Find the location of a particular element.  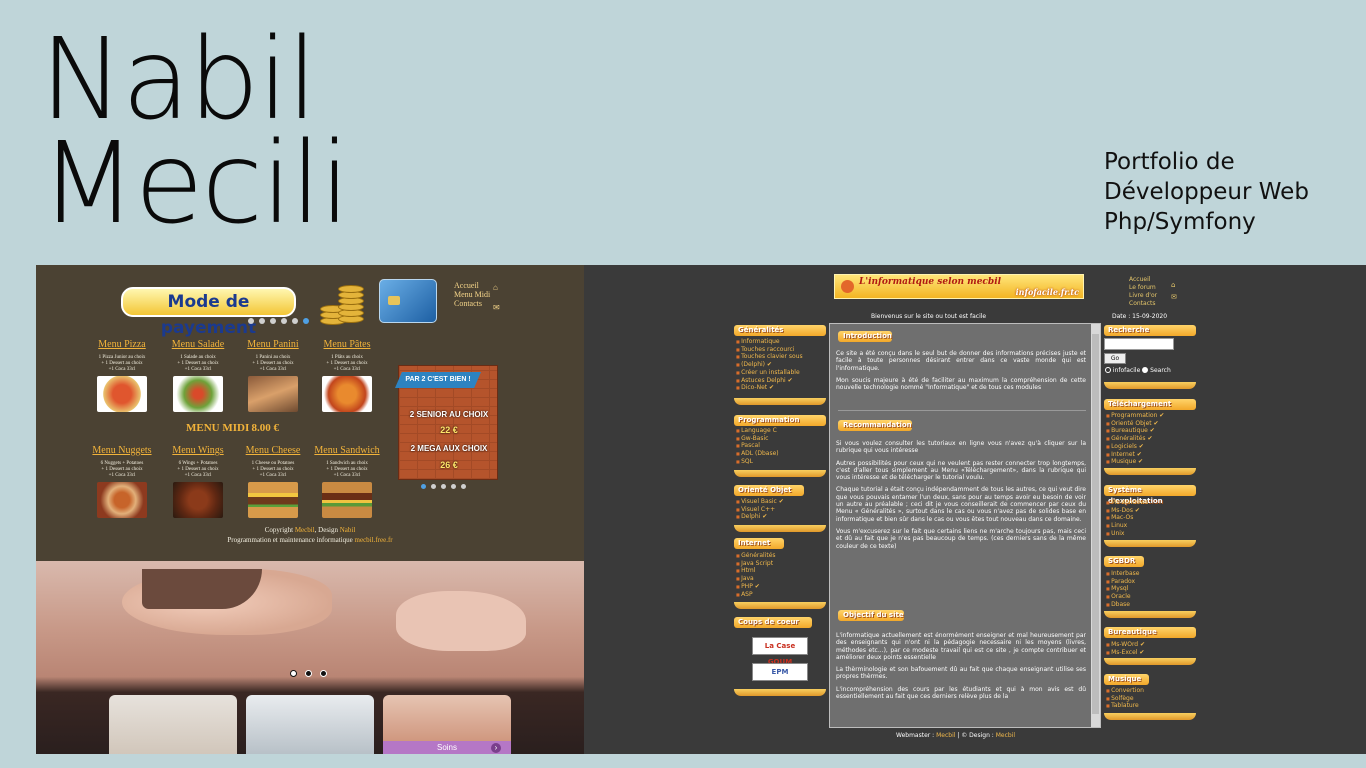

link-item: Oracle is located at coordinates (1122, 597).